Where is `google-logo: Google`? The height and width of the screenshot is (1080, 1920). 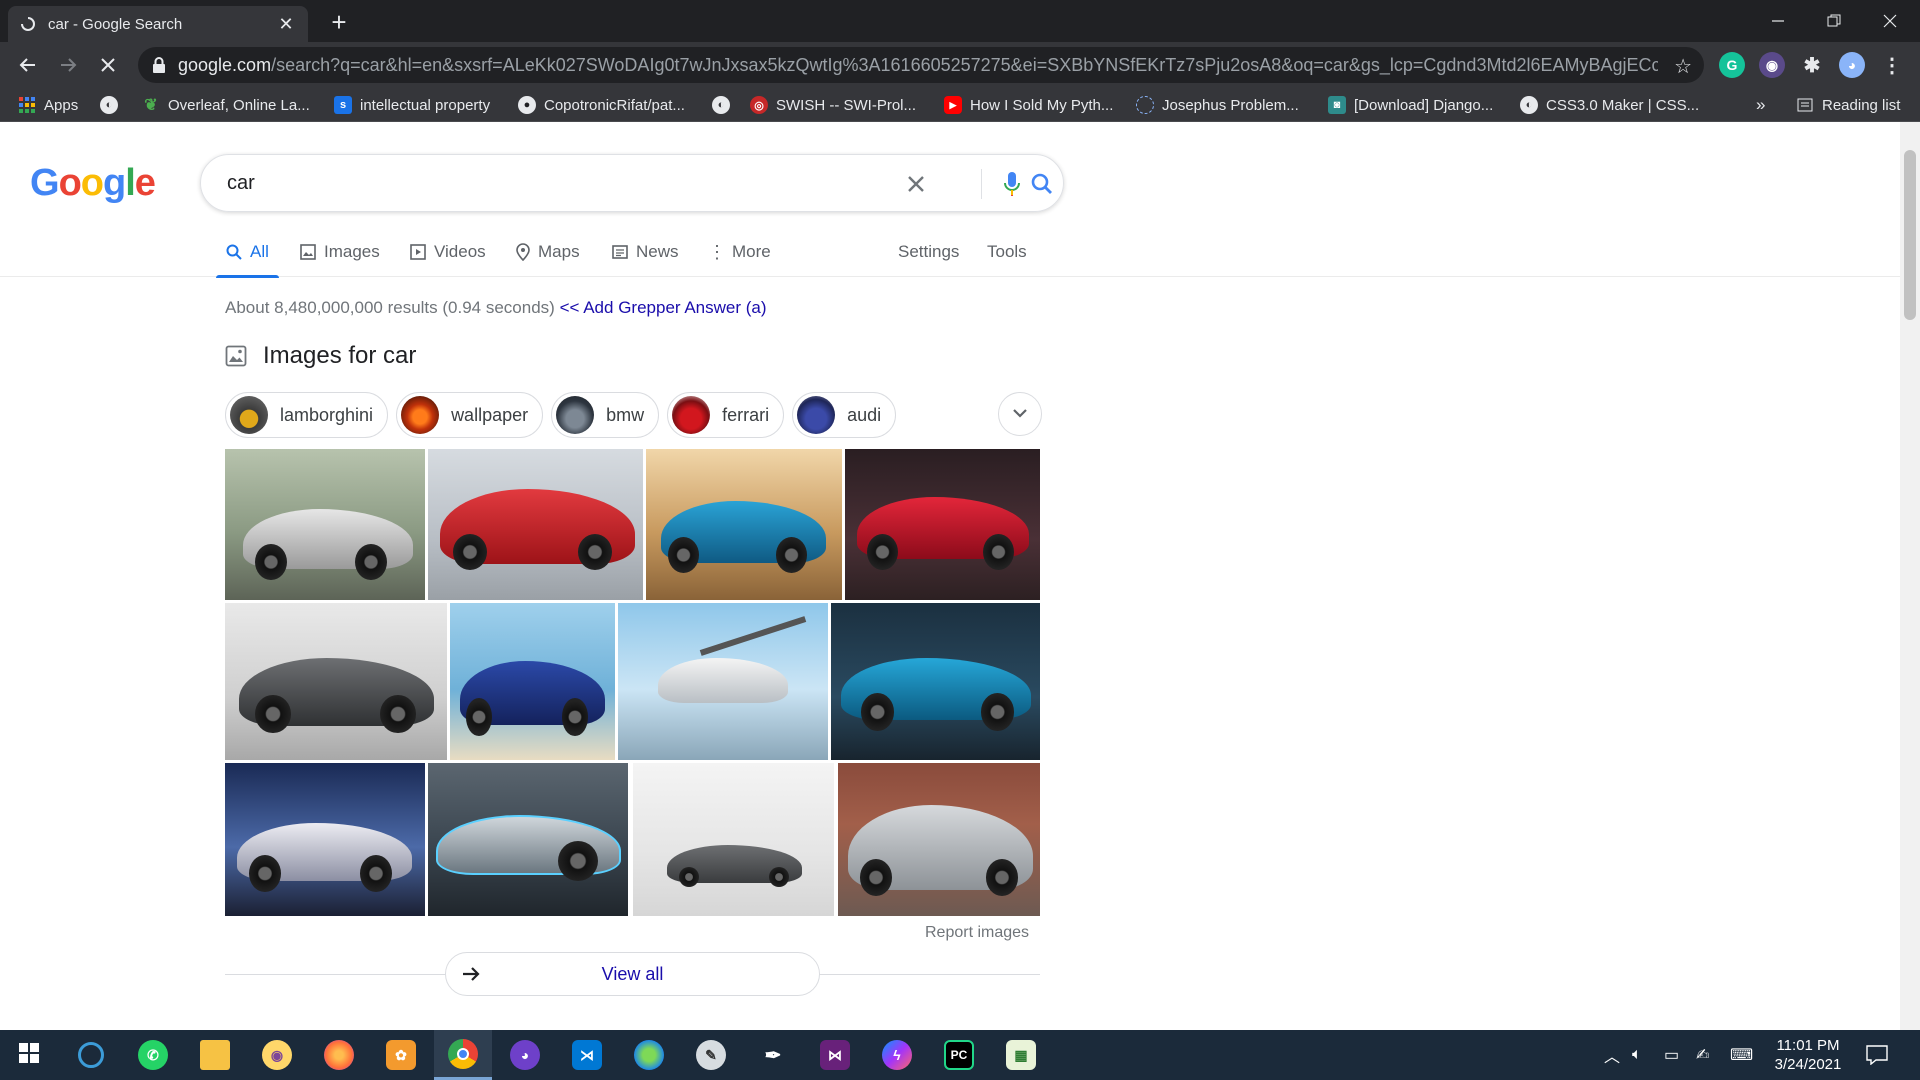 google-logo: Google is located at coordinates (93, 183).